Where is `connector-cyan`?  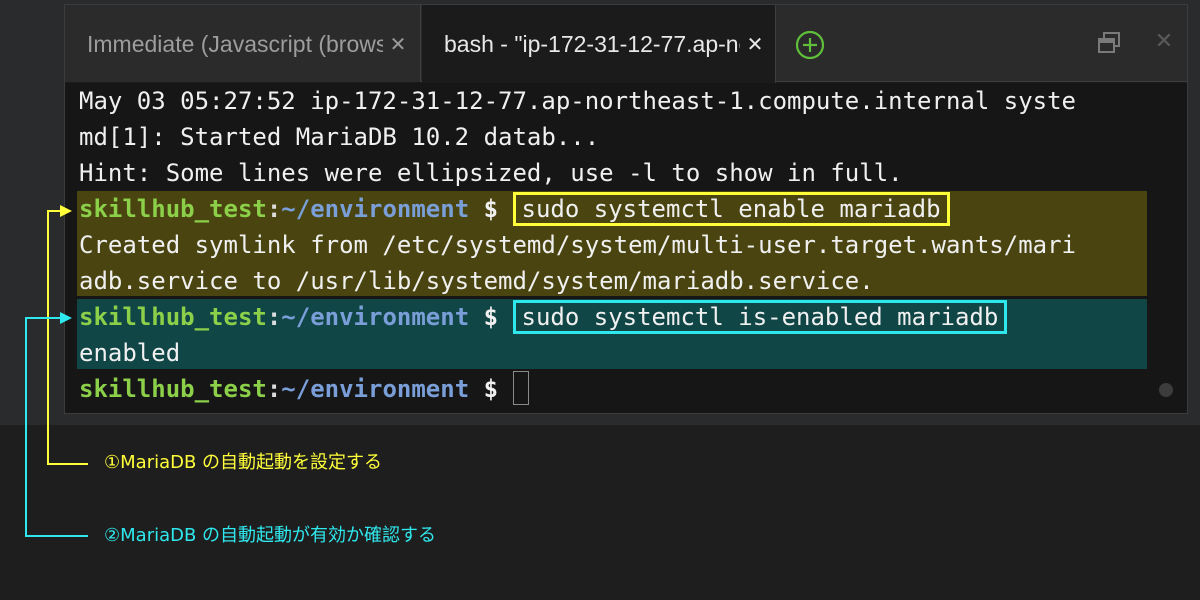 connector-cyan is located at coordinates (56, 424).